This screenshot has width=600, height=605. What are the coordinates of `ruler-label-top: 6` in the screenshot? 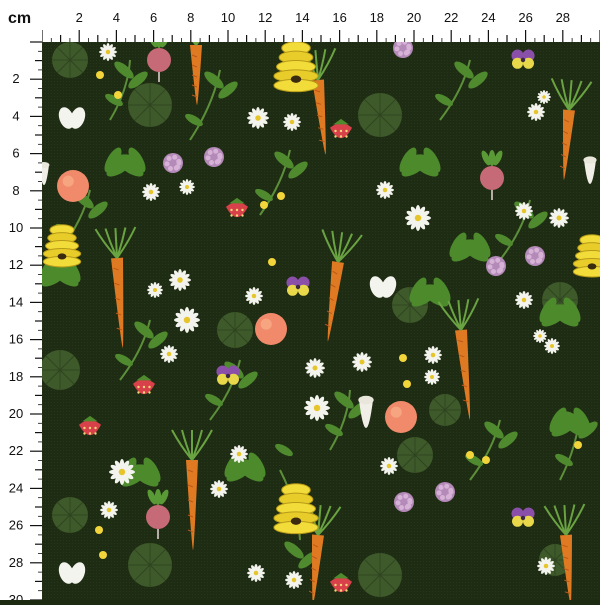 It's located at (153, 17).